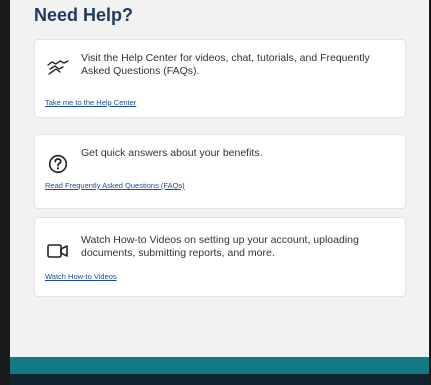 The image size is (431, 385). What do you see at coordinates (58, 164) in the screenshot?
I see `question-circle-icon` at bounding box center [58, 164].